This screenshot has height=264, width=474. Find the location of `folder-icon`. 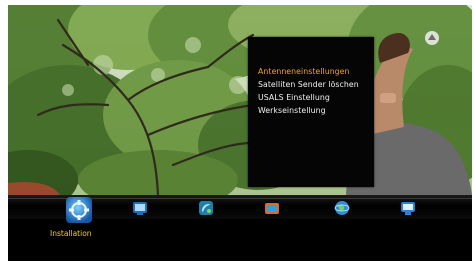

folder-icon is located at coordinates (272, 208).